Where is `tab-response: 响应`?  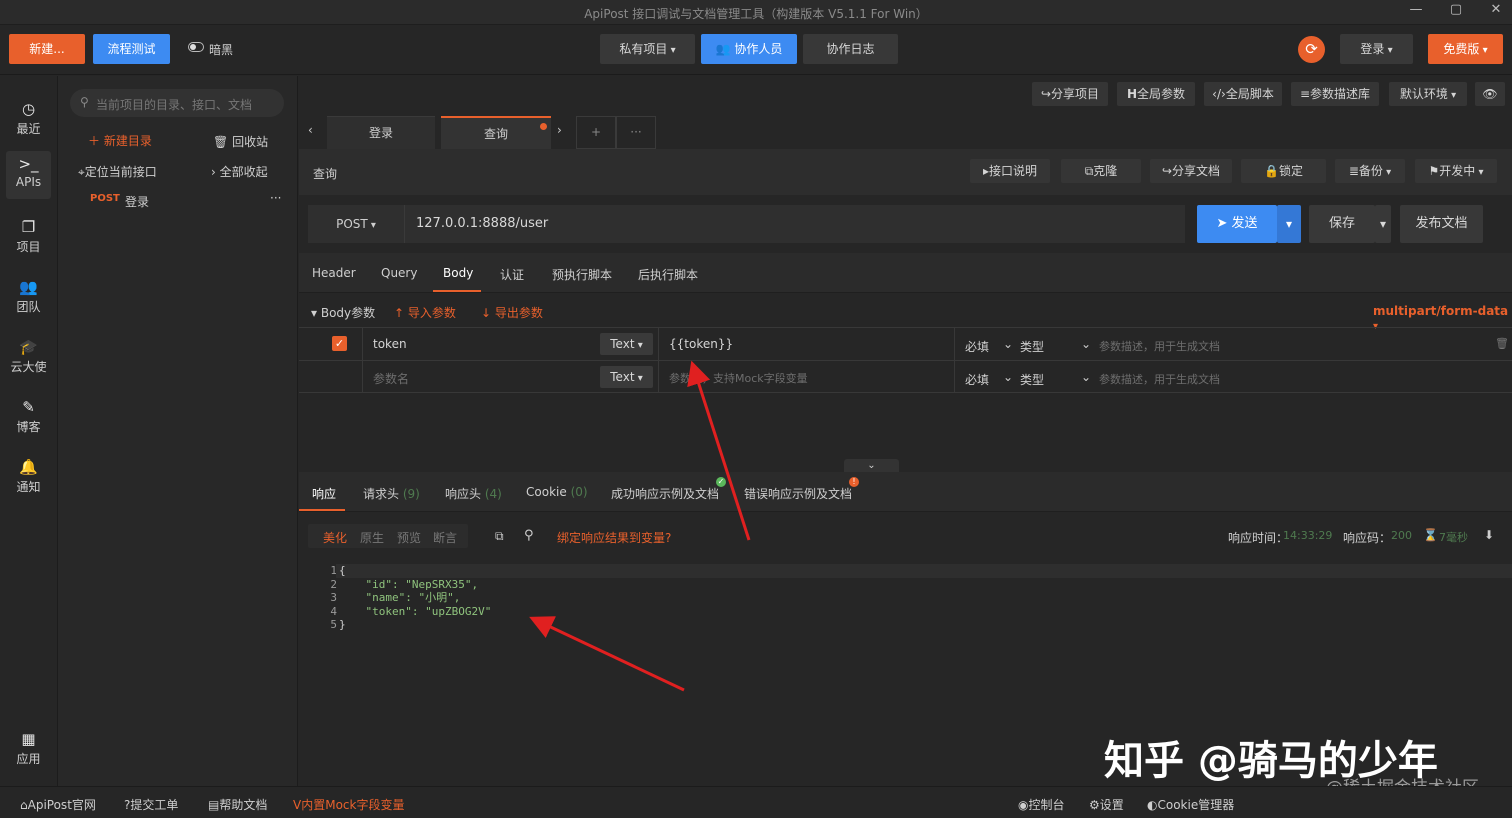 tab-response: 响应 is located at coordinates (324, 493).